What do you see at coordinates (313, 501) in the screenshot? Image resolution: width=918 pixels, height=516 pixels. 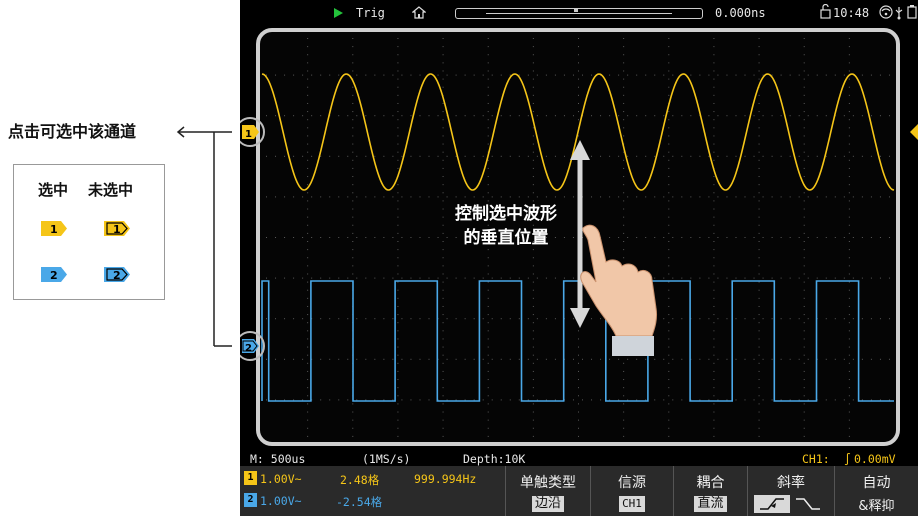 I see `ch2-readout: 2 1.00V~ -2.54格` at bounding box center [313, 501].